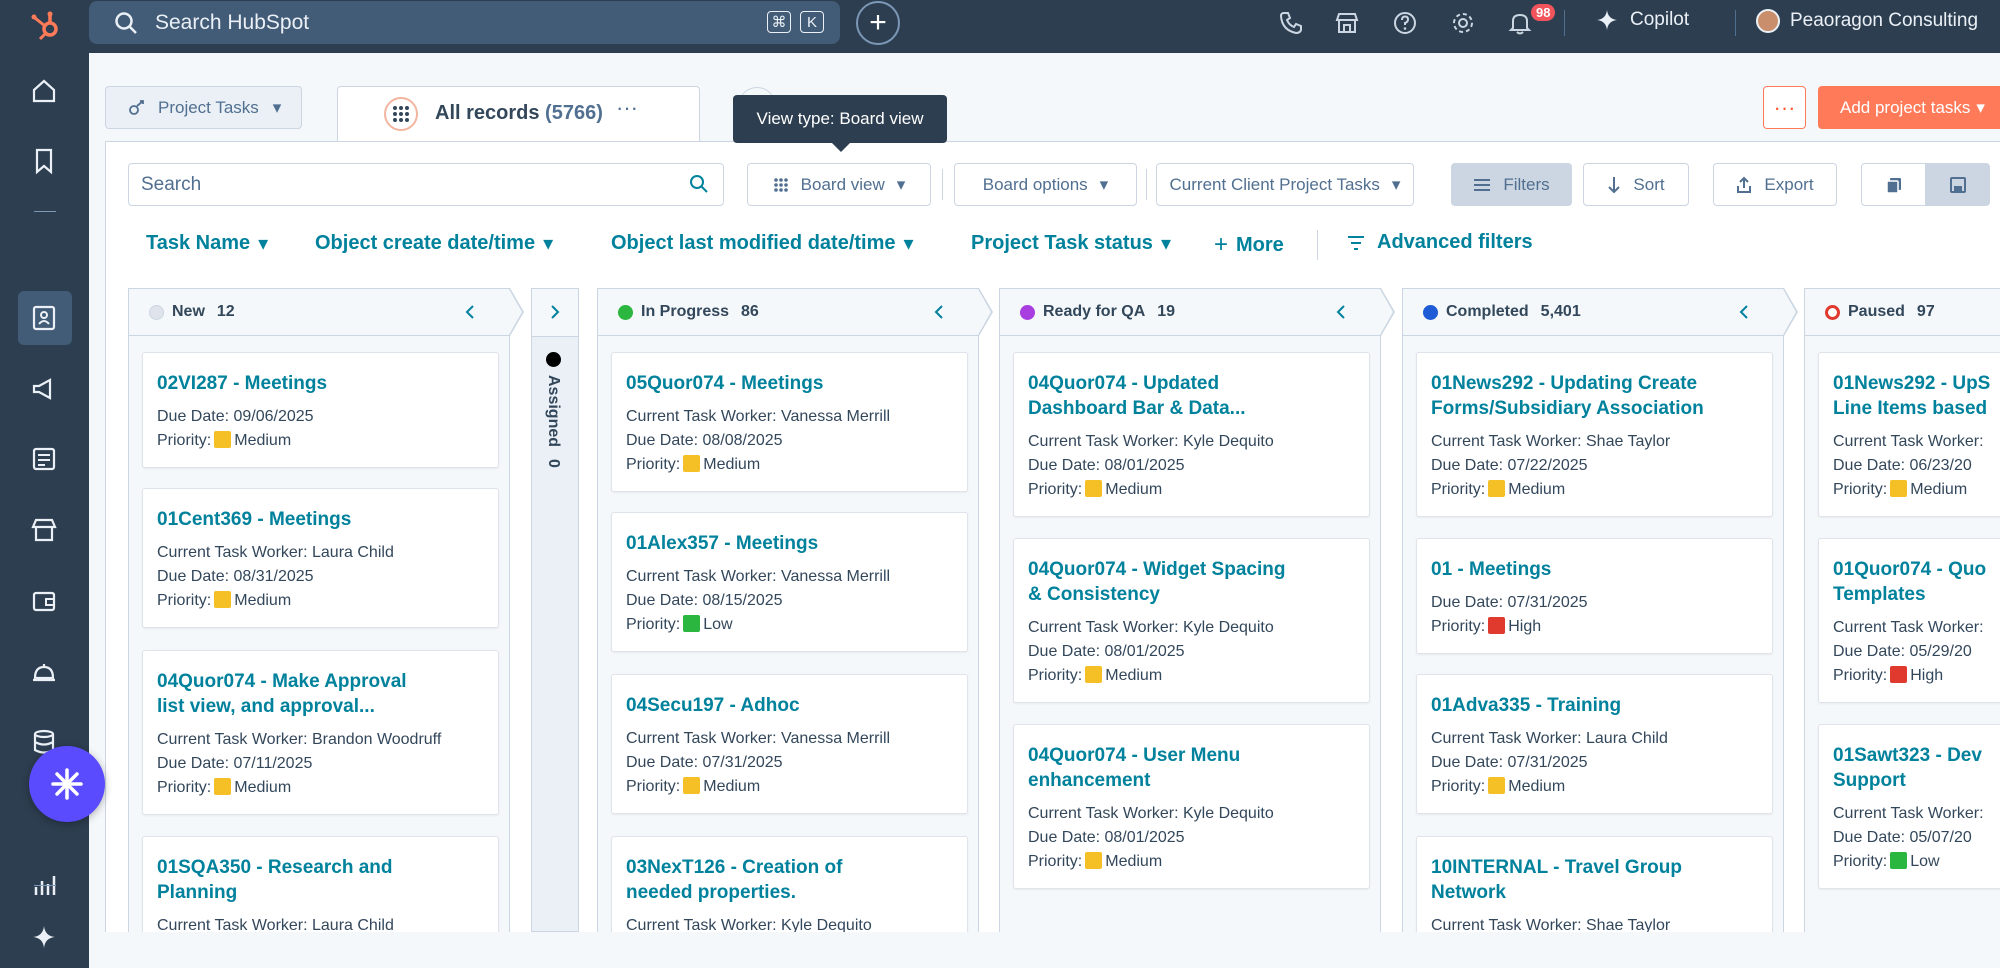 This screenshot has height=968, width=2000. Describe the element at coordinates (711, 892) in the screenshot. I see `task-card-title-line: needed properties.` at that location.